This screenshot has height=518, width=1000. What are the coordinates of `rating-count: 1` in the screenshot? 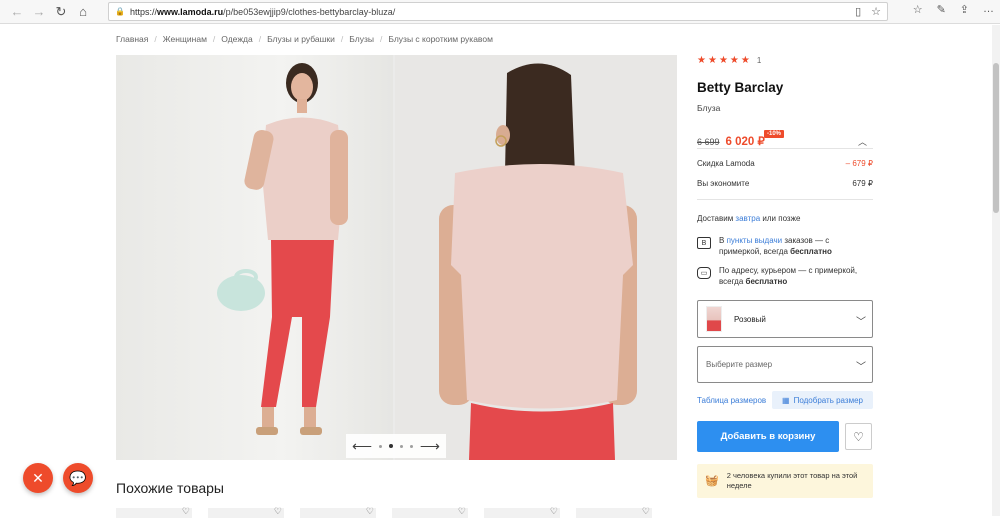 It's located at (759, 60).